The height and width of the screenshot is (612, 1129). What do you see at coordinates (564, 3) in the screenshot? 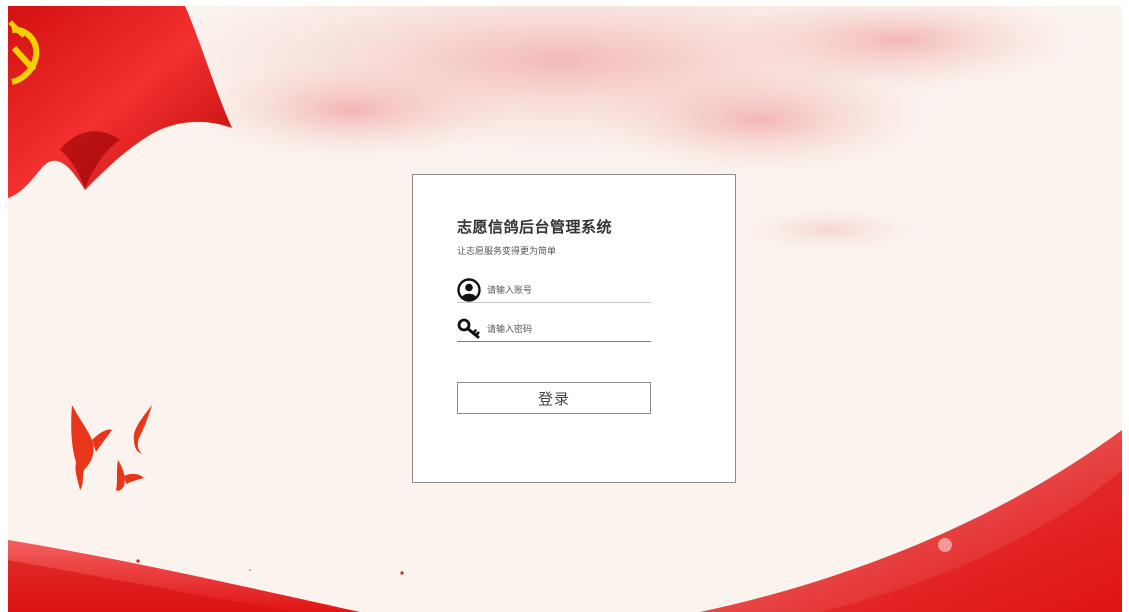
I see `top-border` at bounding box center [564, 3].